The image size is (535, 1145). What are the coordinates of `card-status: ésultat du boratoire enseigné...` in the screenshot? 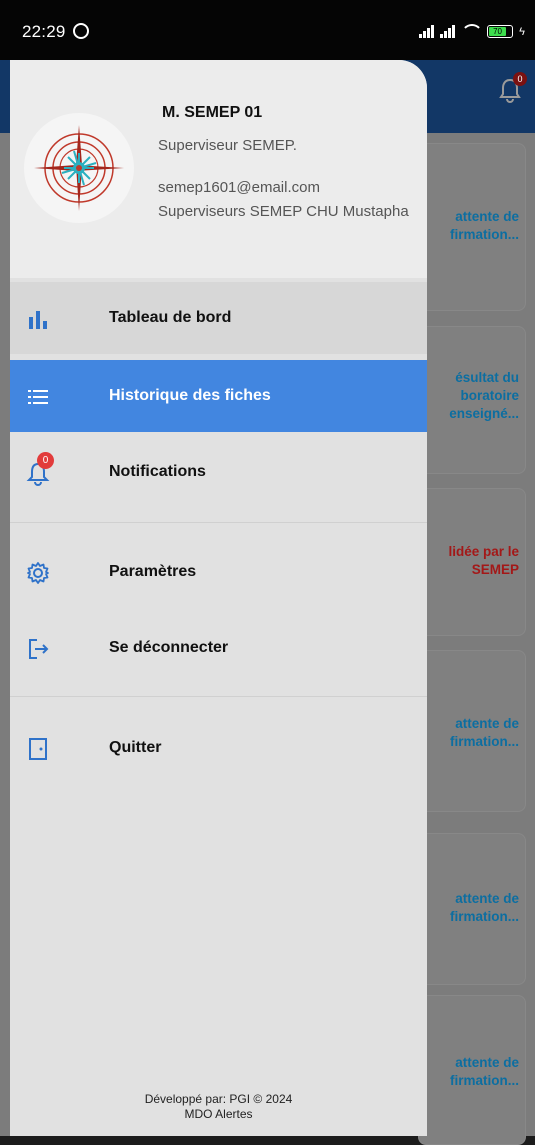 It's located at (484, 395).